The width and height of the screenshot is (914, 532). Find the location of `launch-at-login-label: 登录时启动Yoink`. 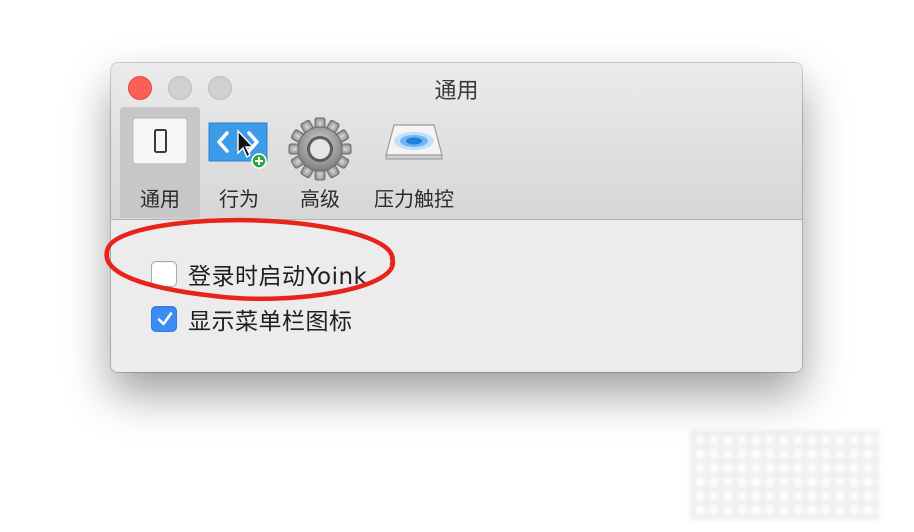

launch-at-login-label: 登录时启动Yoink is located at coordinates (277, 274).